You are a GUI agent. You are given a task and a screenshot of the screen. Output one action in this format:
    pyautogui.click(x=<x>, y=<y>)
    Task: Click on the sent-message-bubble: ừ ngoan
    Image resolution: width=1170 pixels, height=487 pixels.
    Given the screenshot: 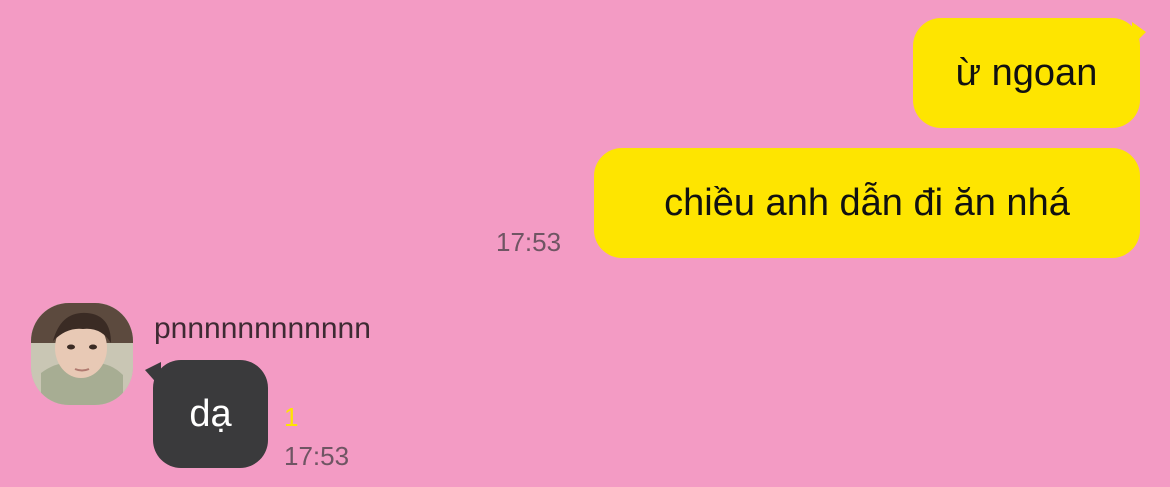 What is the action you would take?
    pyautogui.click(x=1026, y=73)
    